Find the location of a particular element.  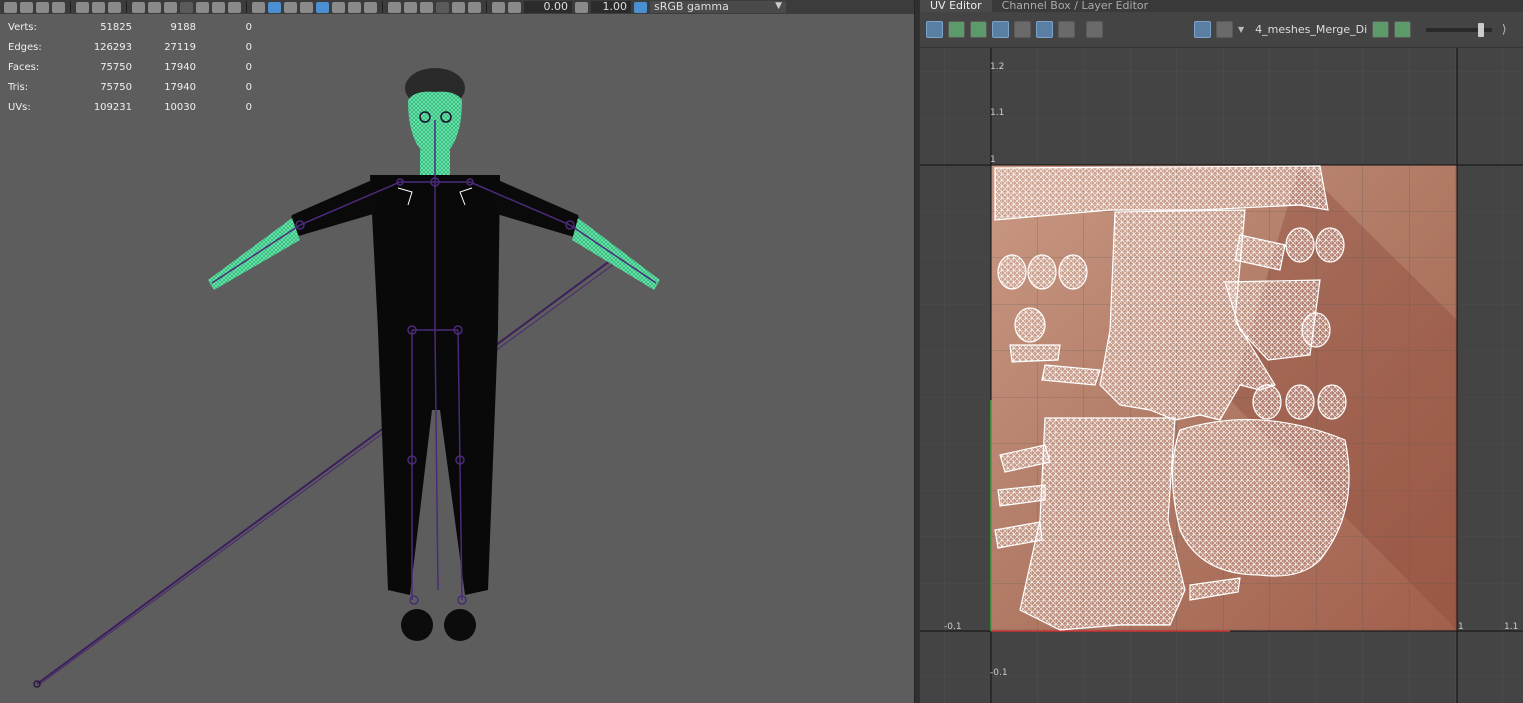

snapshot-icon is located at coordinates (1094, 29).